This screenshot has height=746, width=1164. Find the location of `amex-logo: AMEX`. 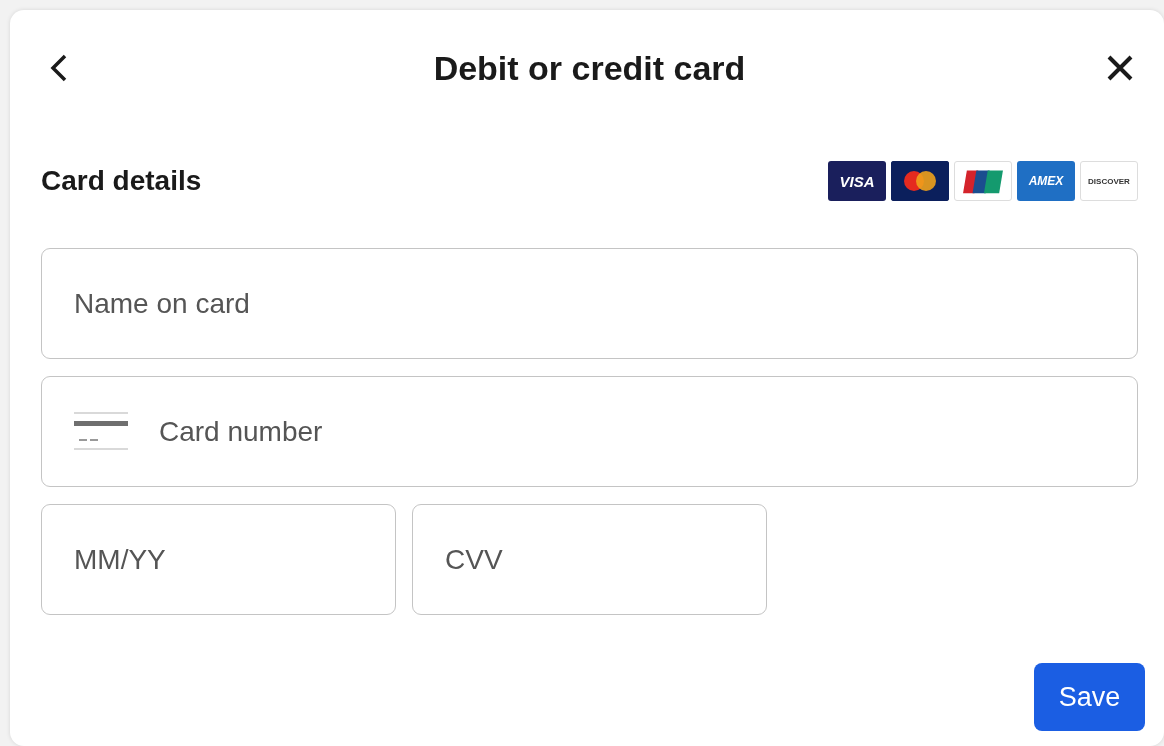

amex-logo: AMEX is located at coordinates (1046, 181).